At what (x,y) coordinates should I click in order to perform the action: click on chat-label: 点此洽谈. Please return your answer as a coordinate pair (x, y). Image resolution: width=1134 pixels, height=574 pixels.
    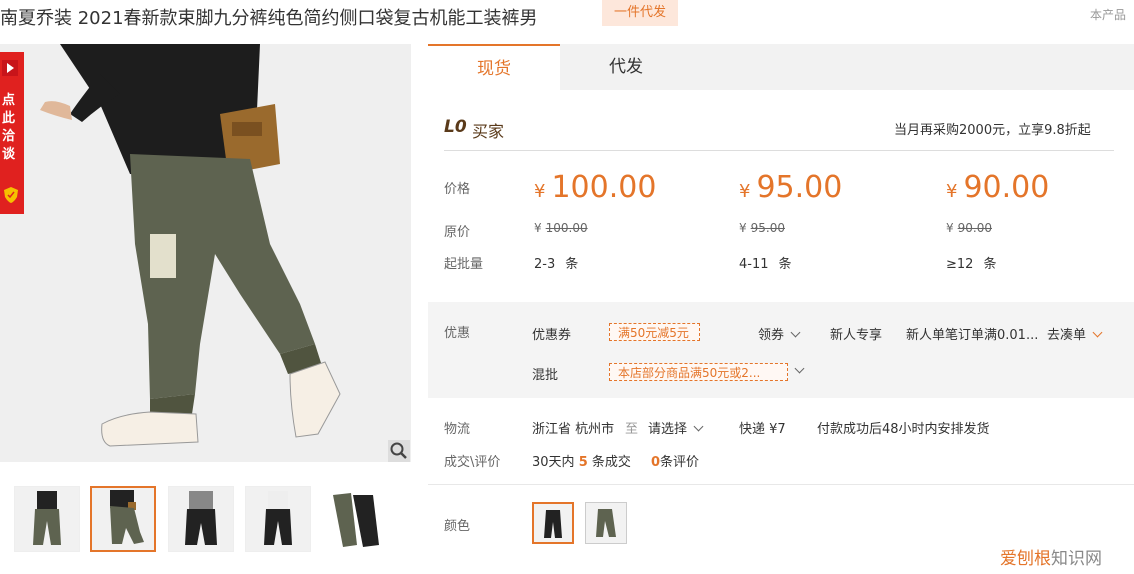
    Looking at the image, I should click on (9, 127).